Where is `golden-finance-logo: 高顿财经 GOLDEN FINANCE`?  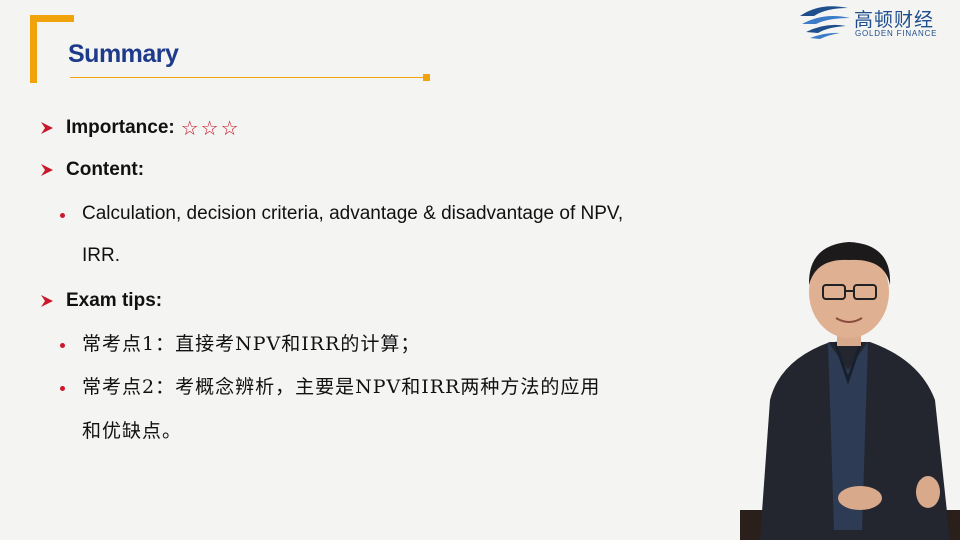
golden-finance-logo: 高顿财经 GOLDEN FINANCE is located at coordinates (875, 22).